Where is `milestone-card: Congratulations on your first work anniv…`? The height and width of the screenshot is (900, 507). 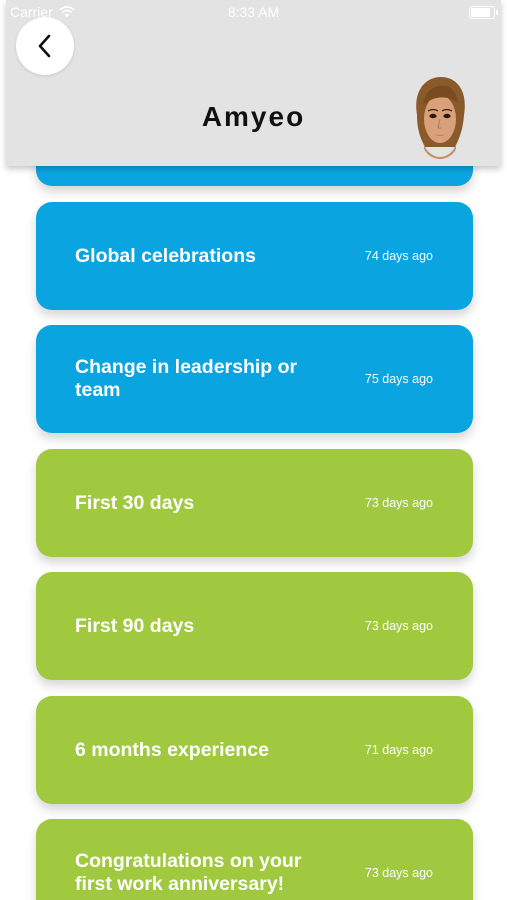
milestone-card: Congratulations on your first work anniv… is located at coordinates (254, 859).